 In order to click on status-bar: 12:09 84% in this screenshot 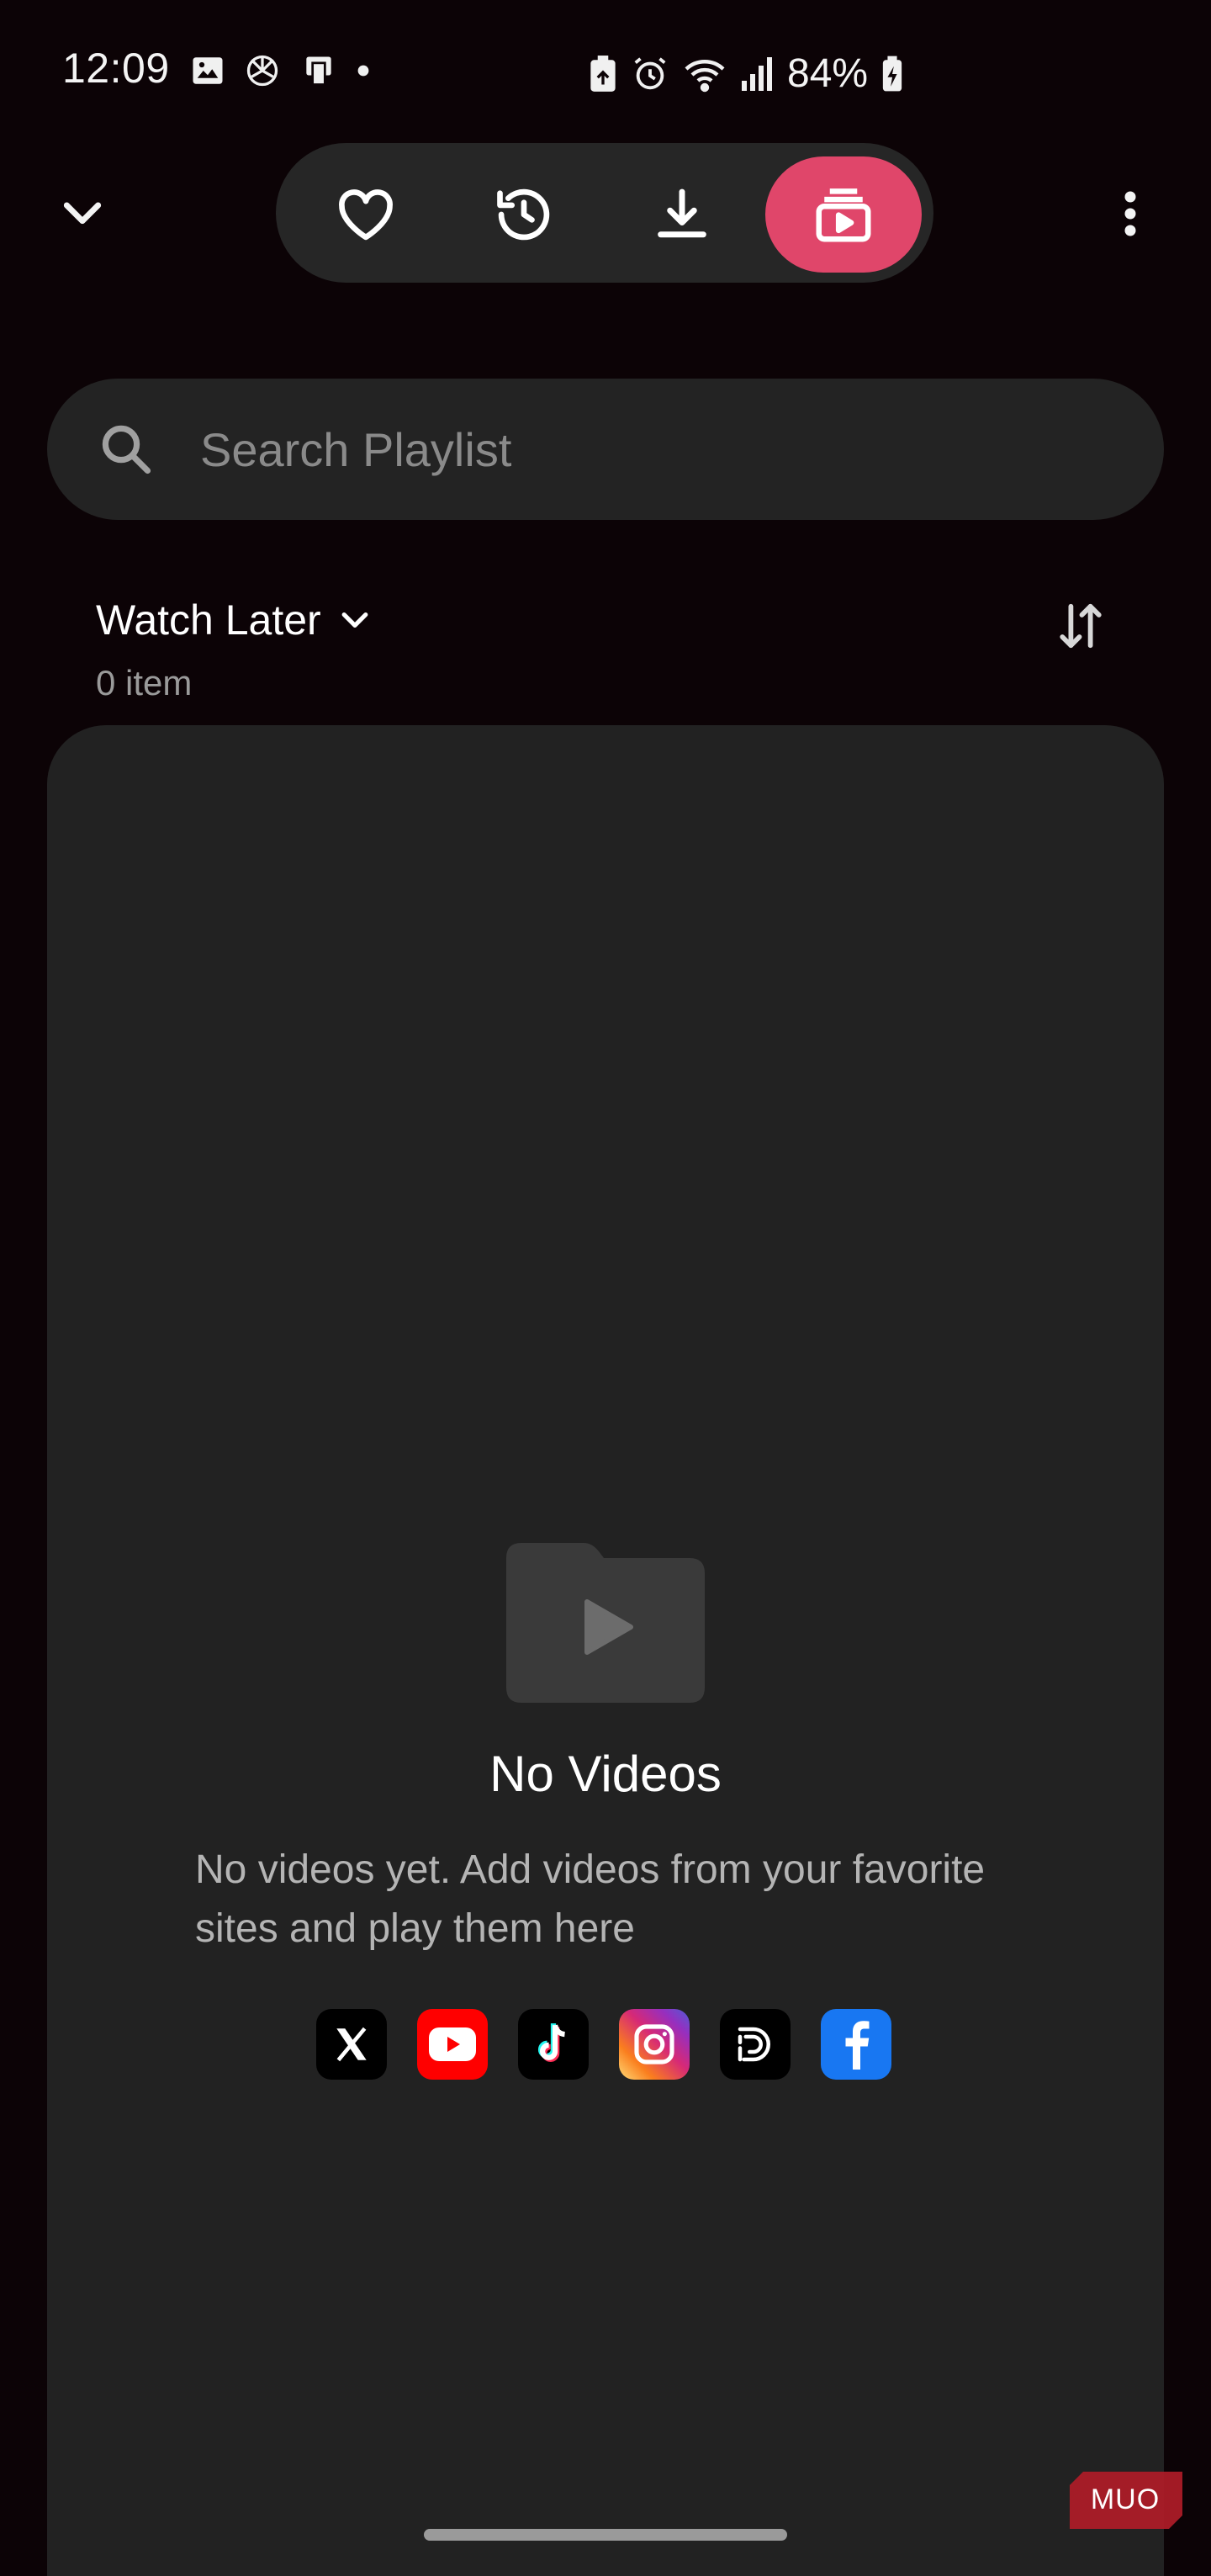, I will do `click(605, 71)`.